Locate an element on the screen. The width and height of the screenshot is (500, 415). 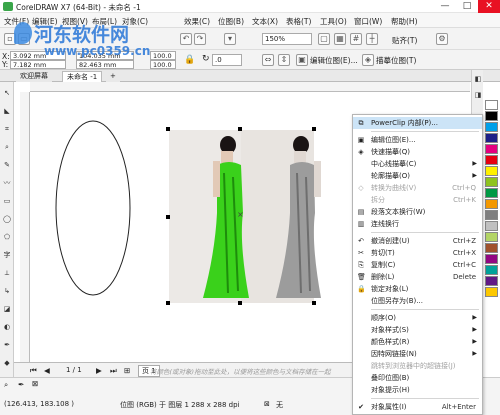
context-menu-item: 中心线描摹(C) ▶ is located at coordinates (417, 164).